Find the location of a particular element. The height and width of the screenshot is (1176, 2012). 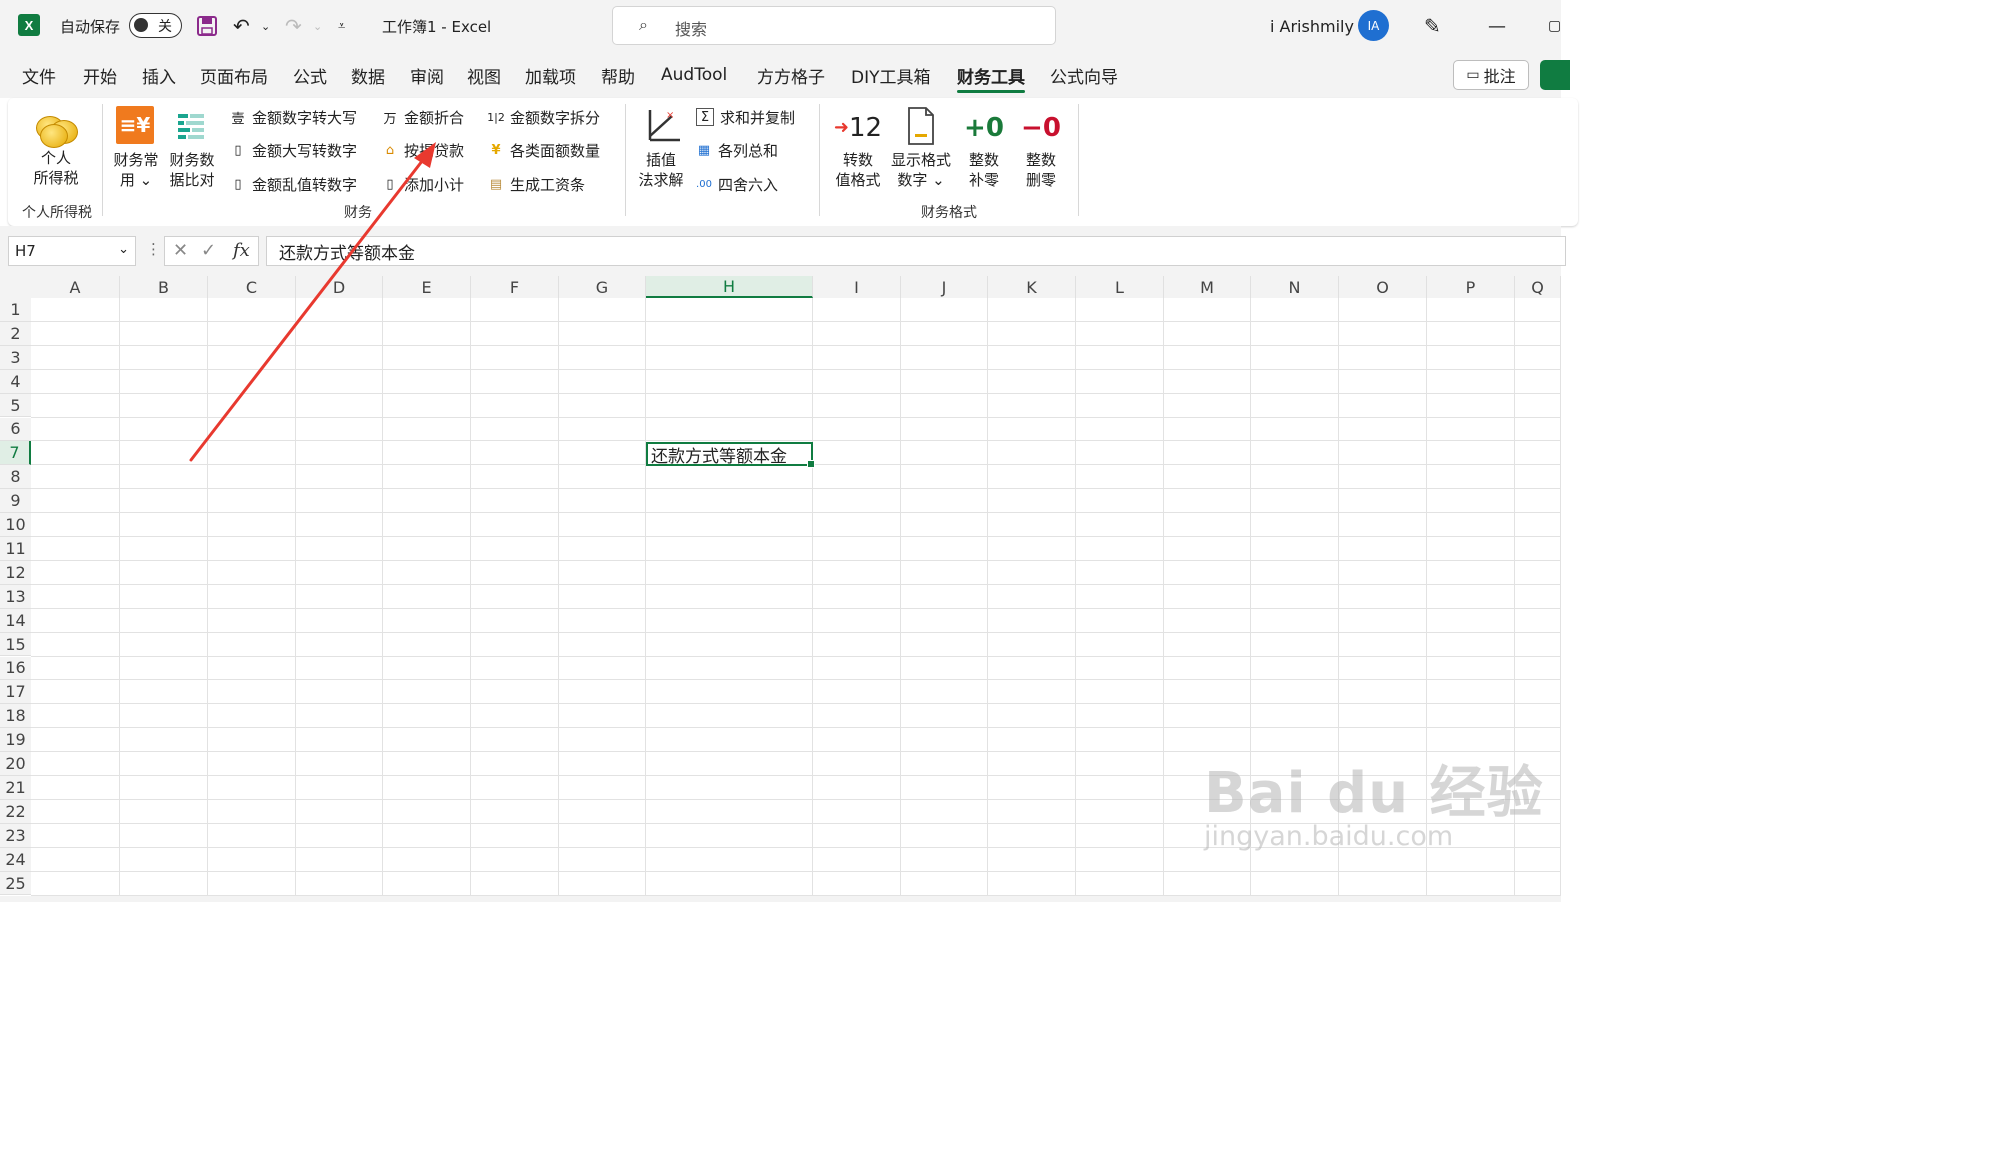

row-header-20: 20 is located at coordinates (15, 764).